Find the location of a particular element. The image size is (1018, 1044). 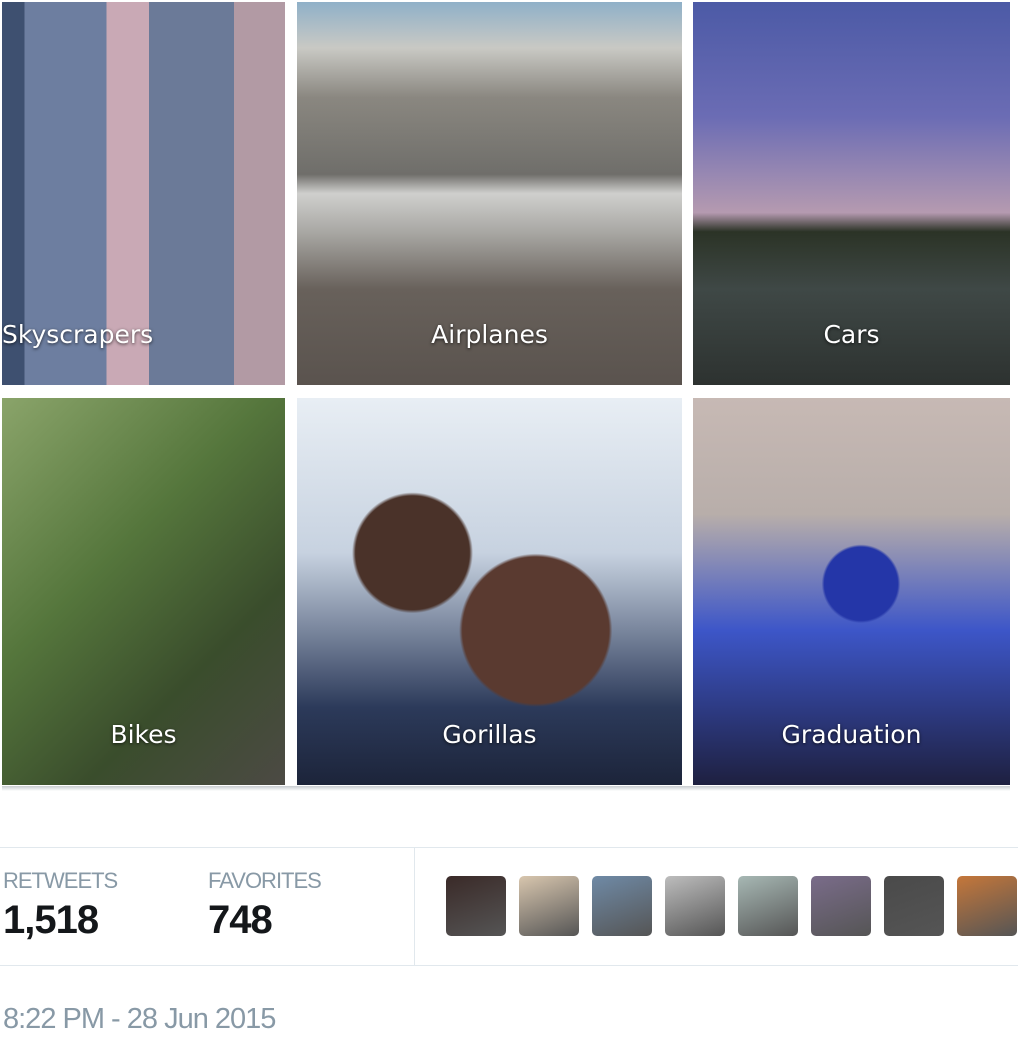

tile-label: Gorillas is located at coordinates (489, 734).